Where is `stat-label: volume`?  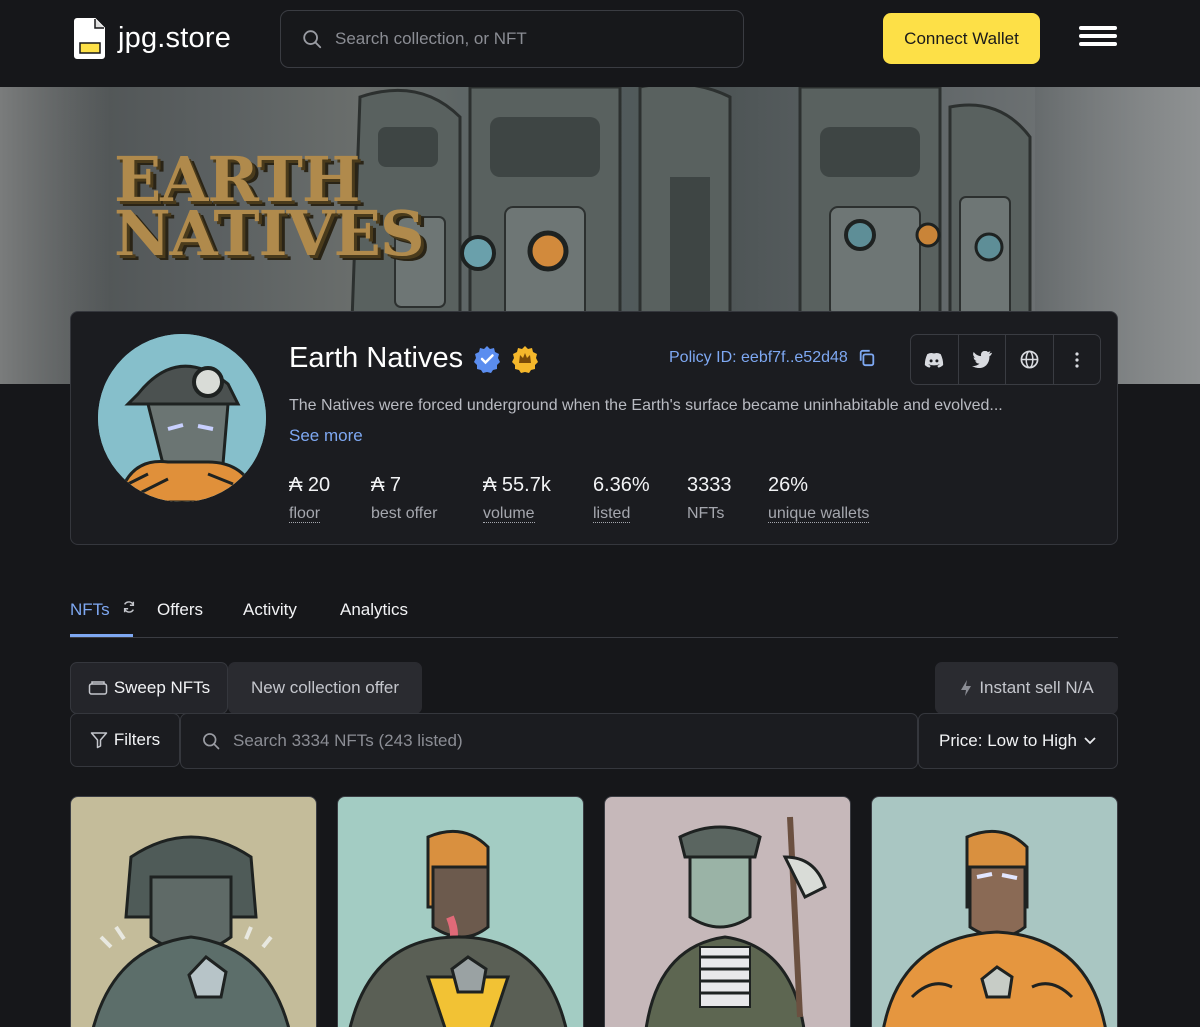
stat-label: volume is located at coordinates (509, 514).